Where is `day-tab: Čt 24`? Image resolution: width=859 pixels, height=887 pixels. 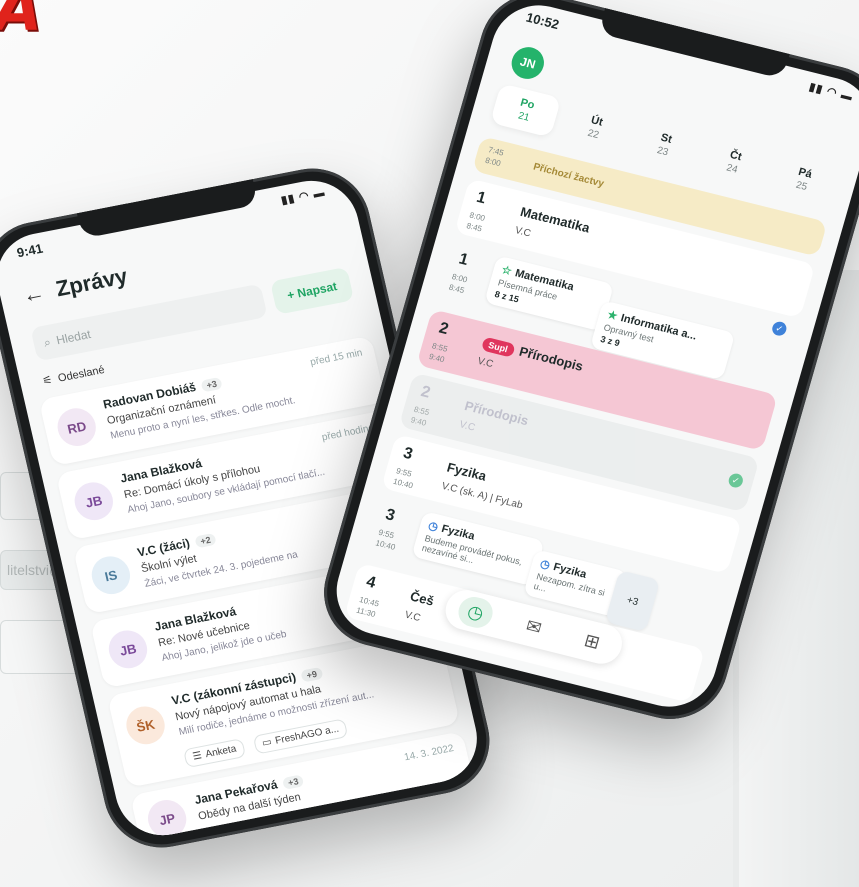 day-tab: Čt 24 is located at coordinates (733, 162).